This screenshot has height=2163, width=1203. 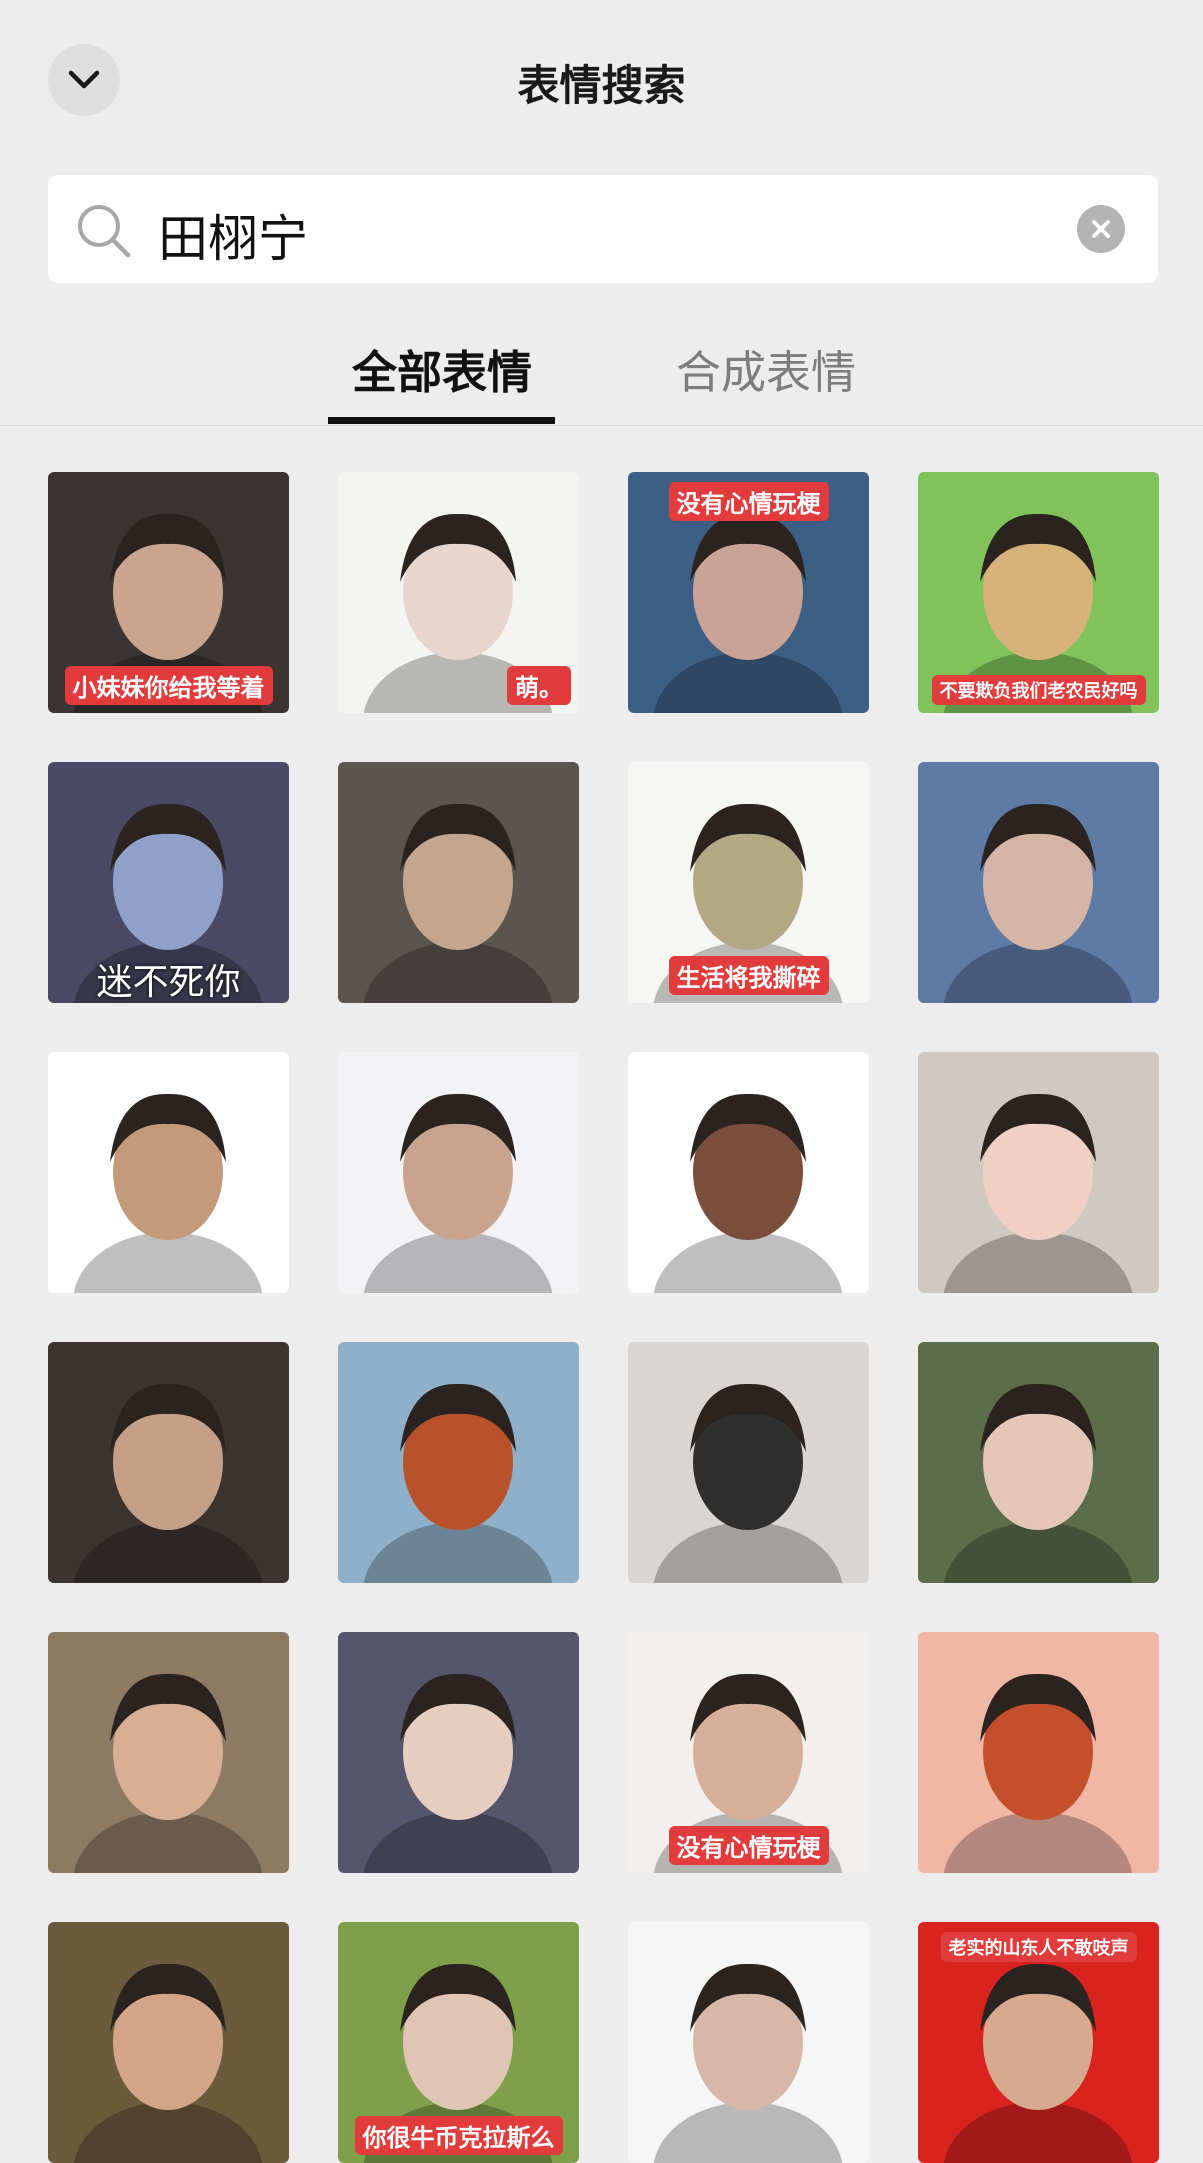 I want to click on sticker-caption: 老实的山东人不敢吱声, so click(x=1038, y=1947).